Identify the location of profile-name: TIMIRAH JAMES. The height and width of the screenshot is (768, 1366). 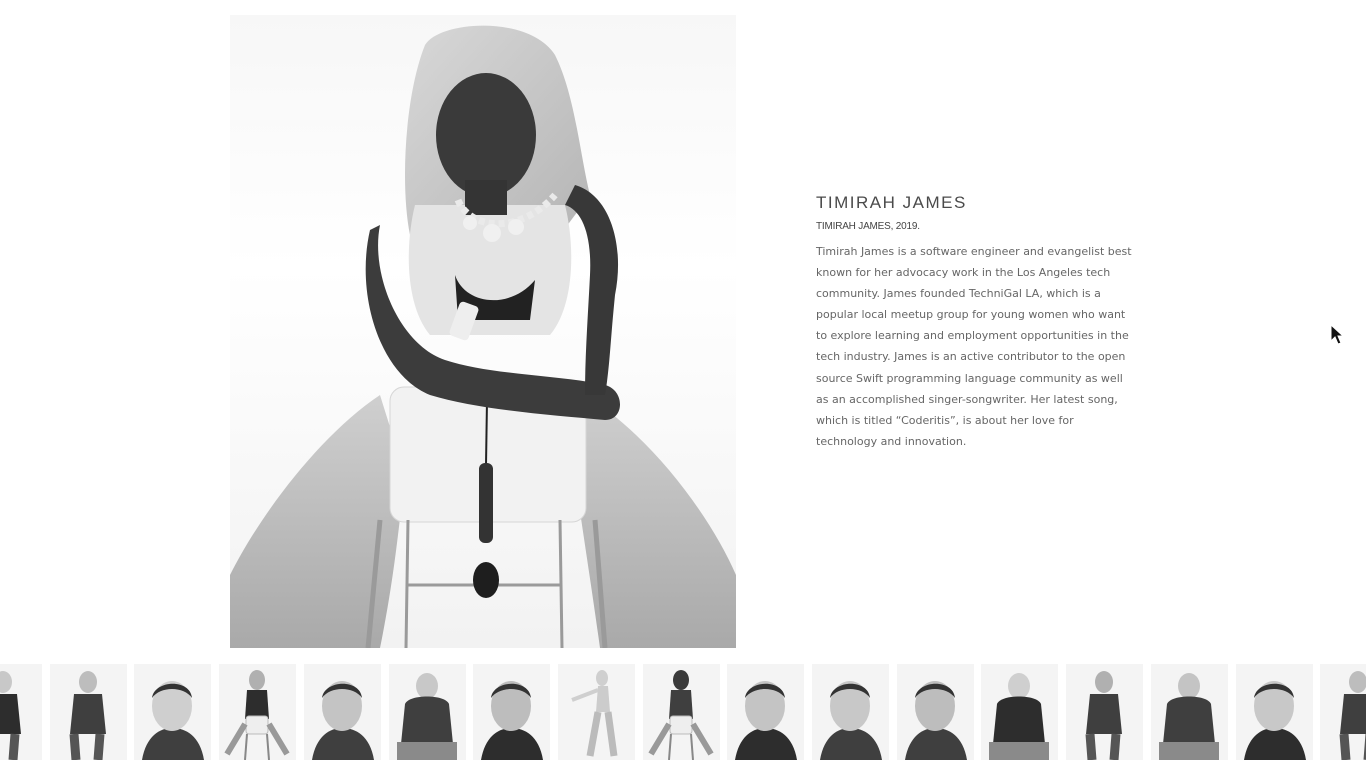
(891, 202).